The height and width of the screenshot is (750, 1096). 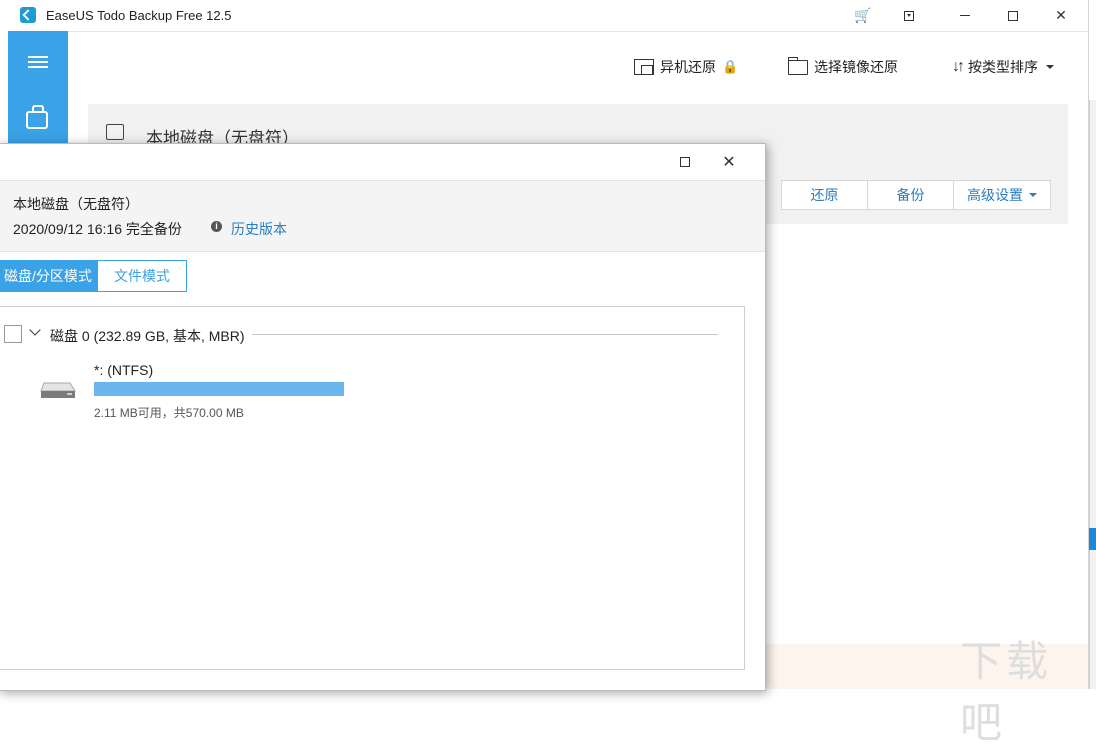 What do you see at coordinates (259, 229) in the screenshot?
I see `history-versions-link: 历史版本` at bounding box center [259, 229].